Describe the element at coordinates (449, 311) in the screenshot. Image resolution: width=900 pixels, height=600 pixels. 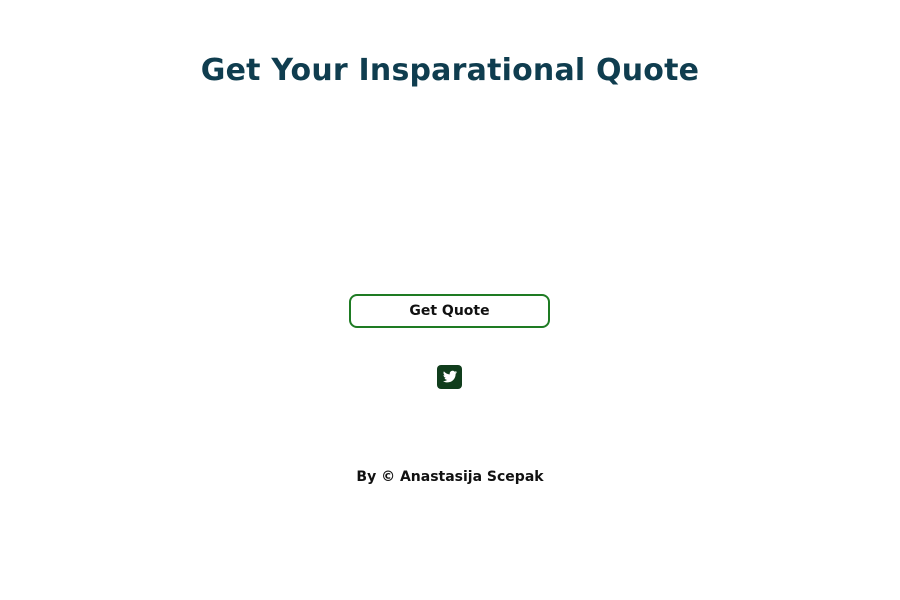
I see `get-quote-button: Get Quote` at that location.